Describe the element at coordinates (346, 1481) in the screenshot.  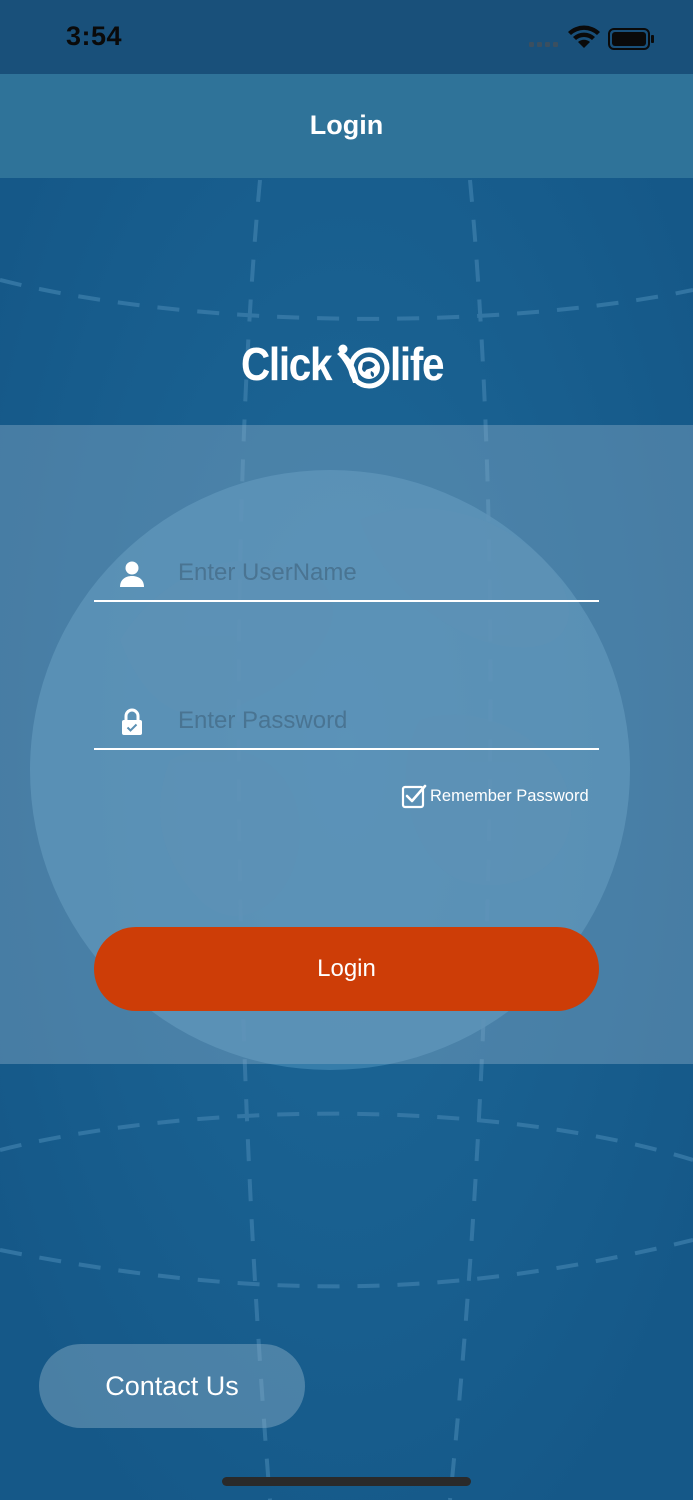
I see `home-indicator` at that location.